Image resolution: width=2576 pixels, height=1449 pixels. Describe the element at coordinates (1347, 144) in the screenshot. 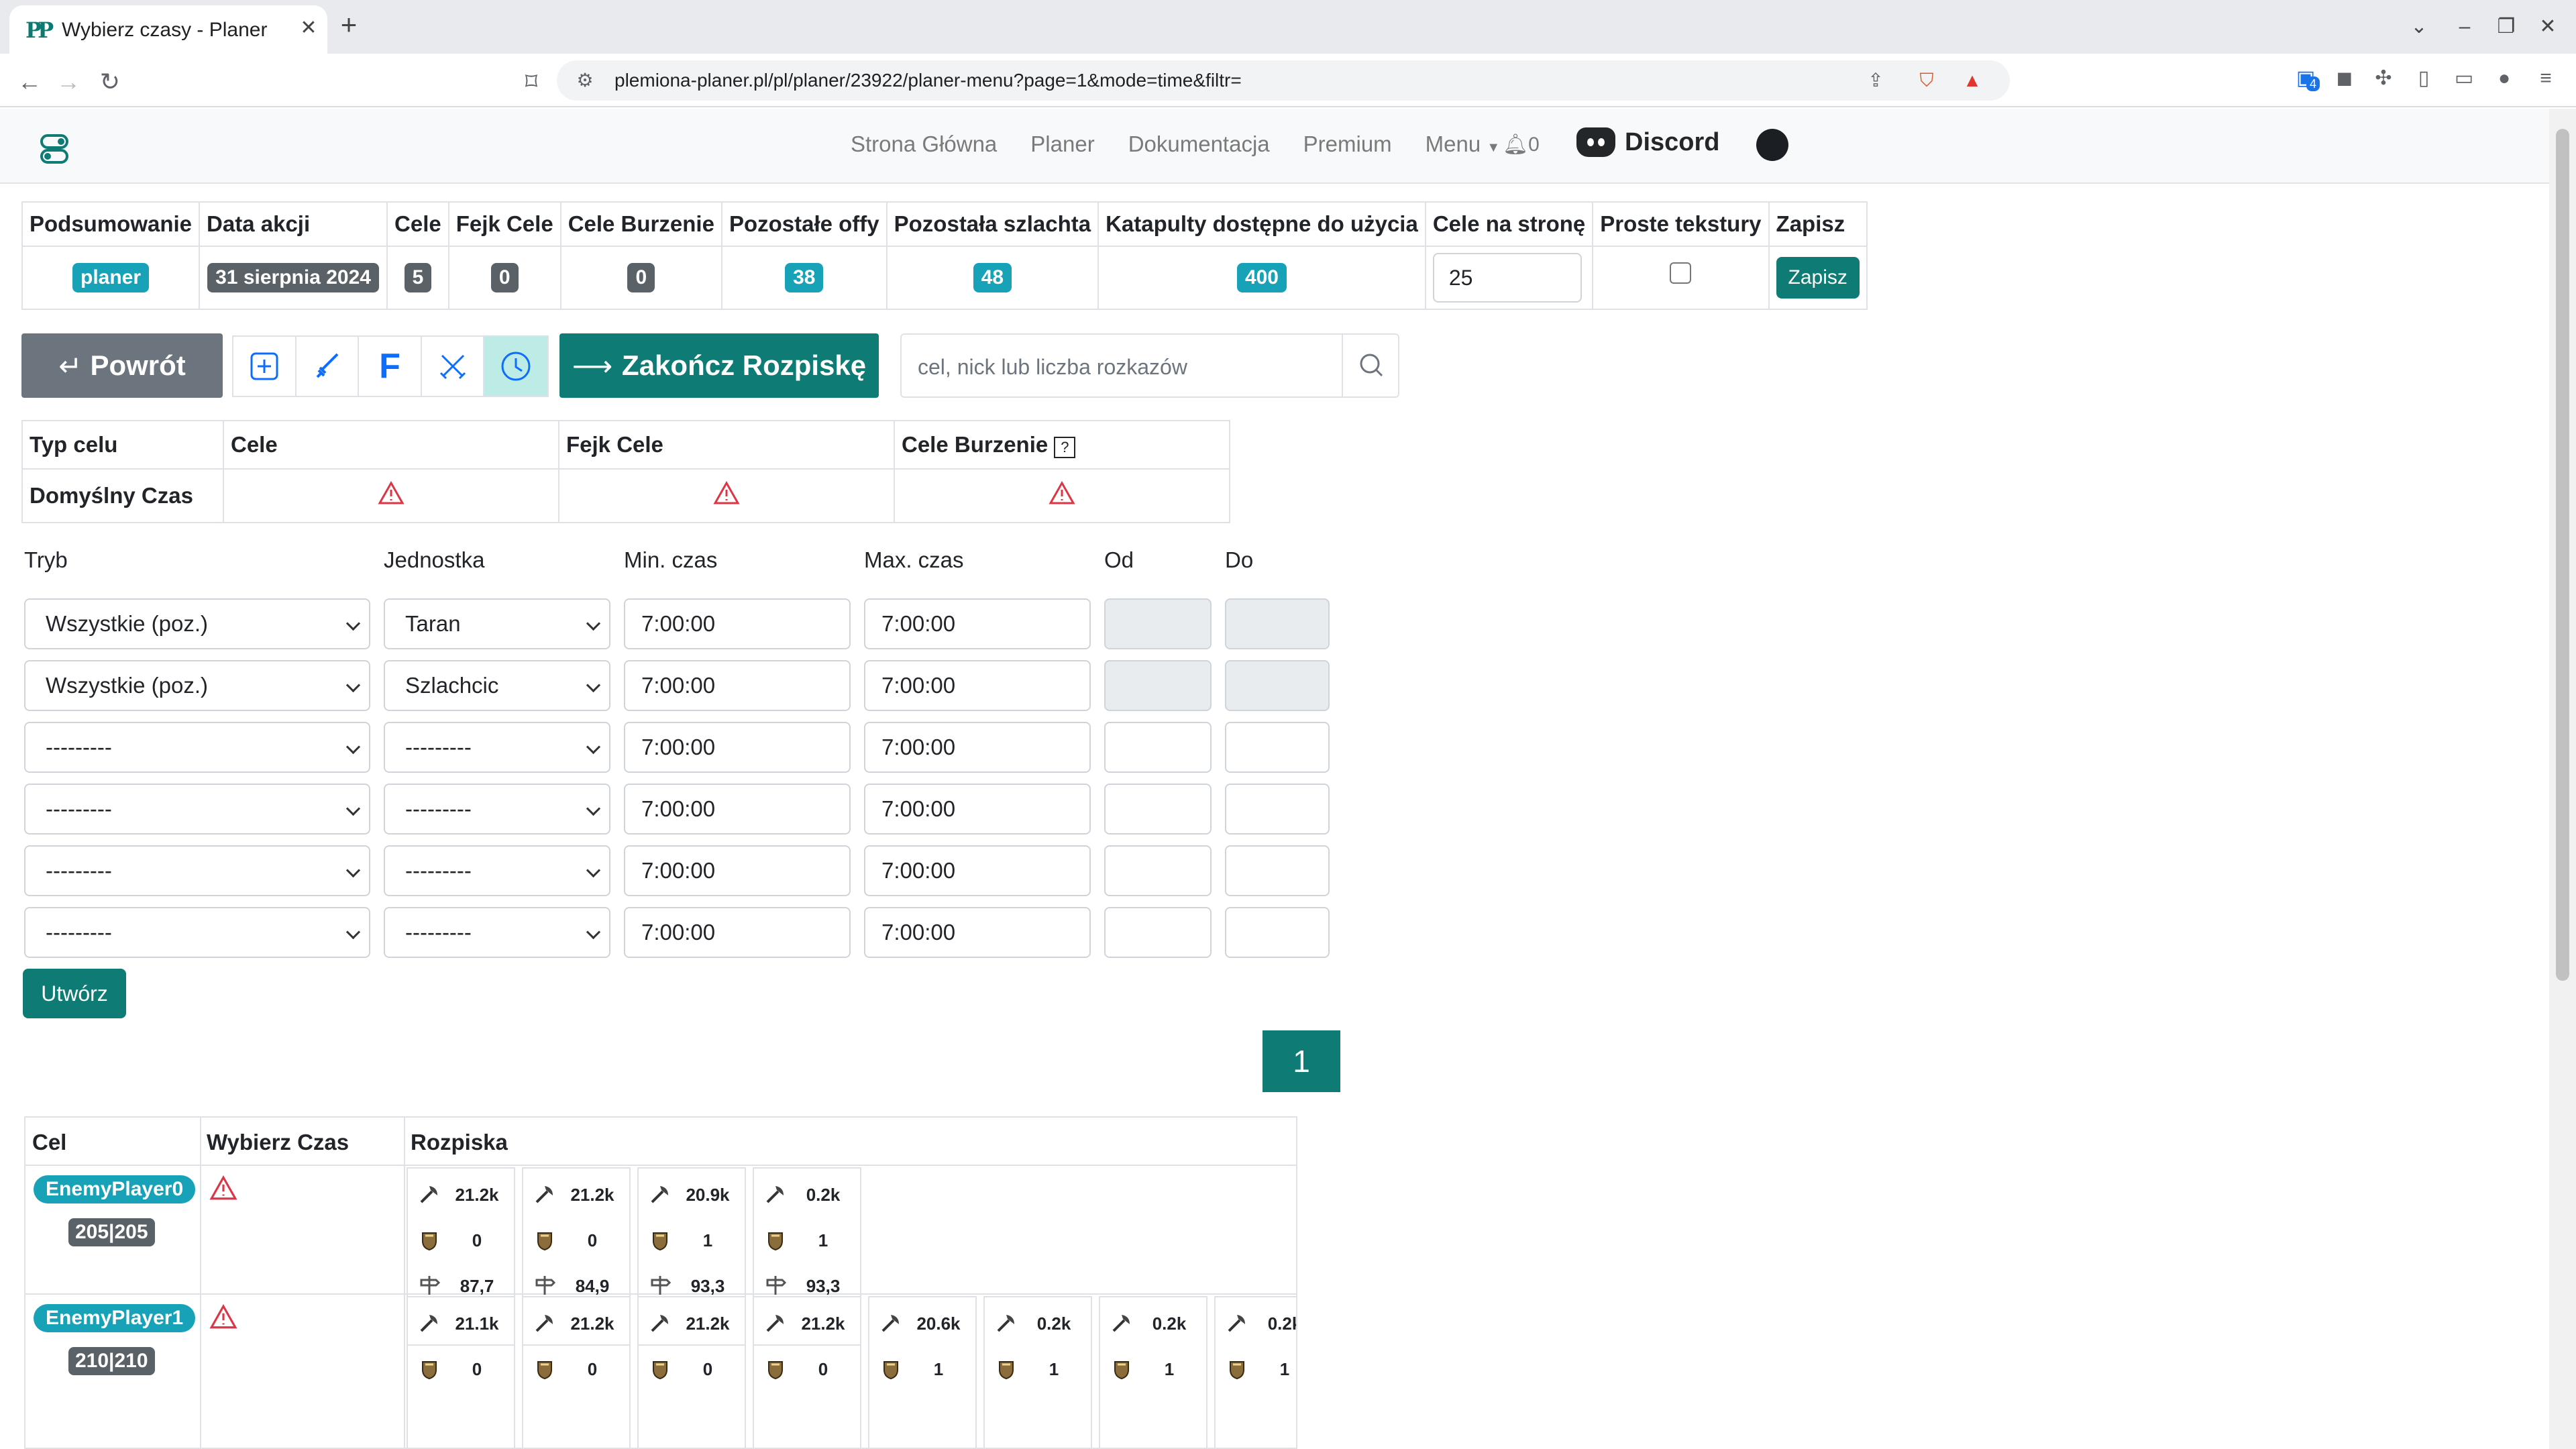

I see `nav-premium: Premium` at that location.